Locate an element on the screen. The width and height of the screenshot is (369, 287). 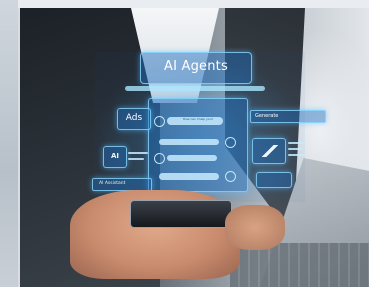
ads-label: Ads is located at coordinates (134, 118).